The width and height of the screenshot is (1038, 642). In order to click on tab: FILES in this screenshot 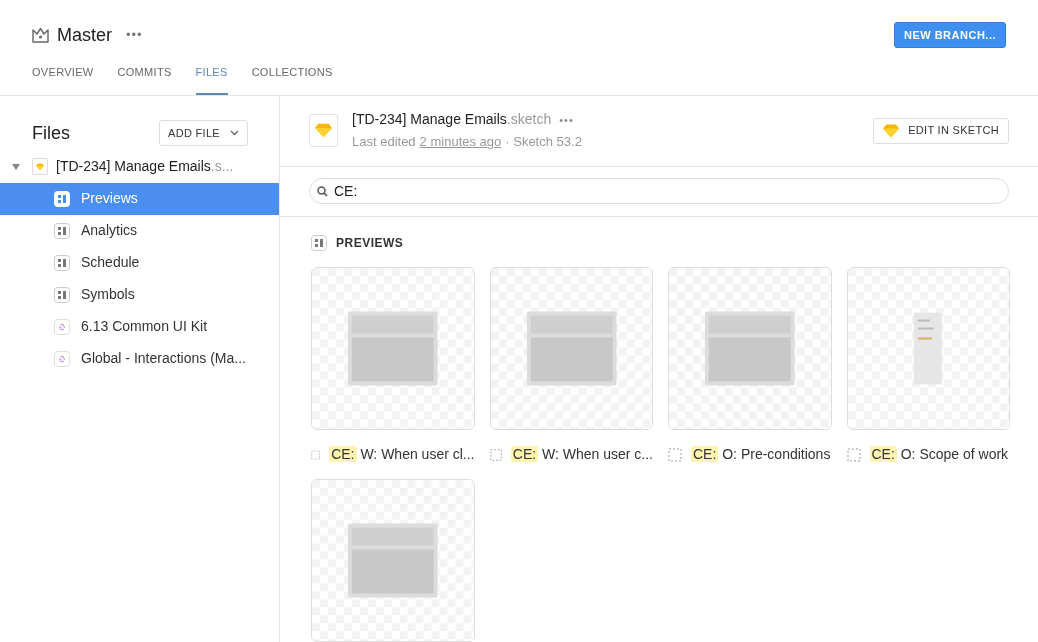, I will do `click(211, 77)`.